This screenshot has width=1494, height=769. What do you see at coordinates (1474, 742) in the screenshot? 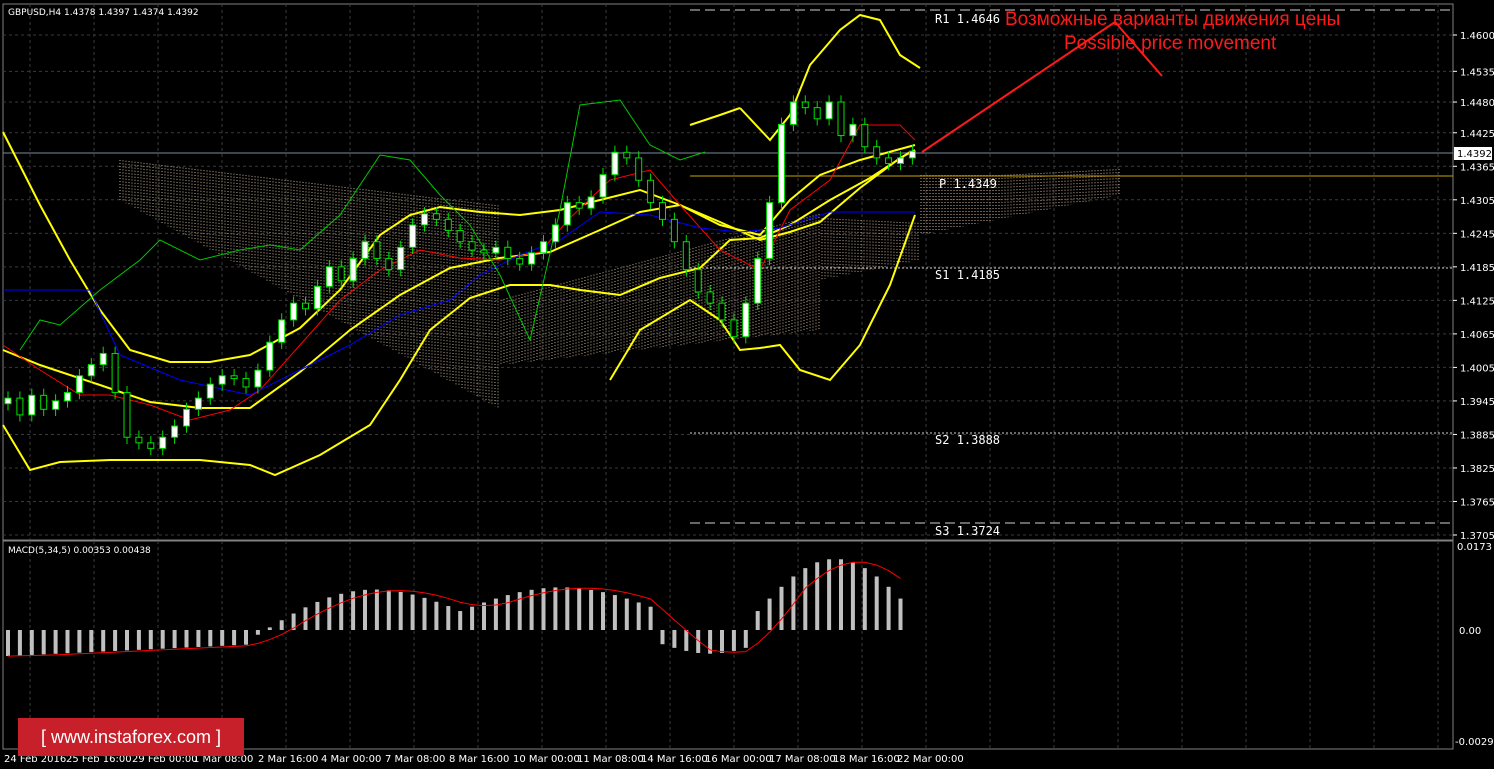
I see `macd-min-tick: -0.00292` at bounding box center [1474, 742].